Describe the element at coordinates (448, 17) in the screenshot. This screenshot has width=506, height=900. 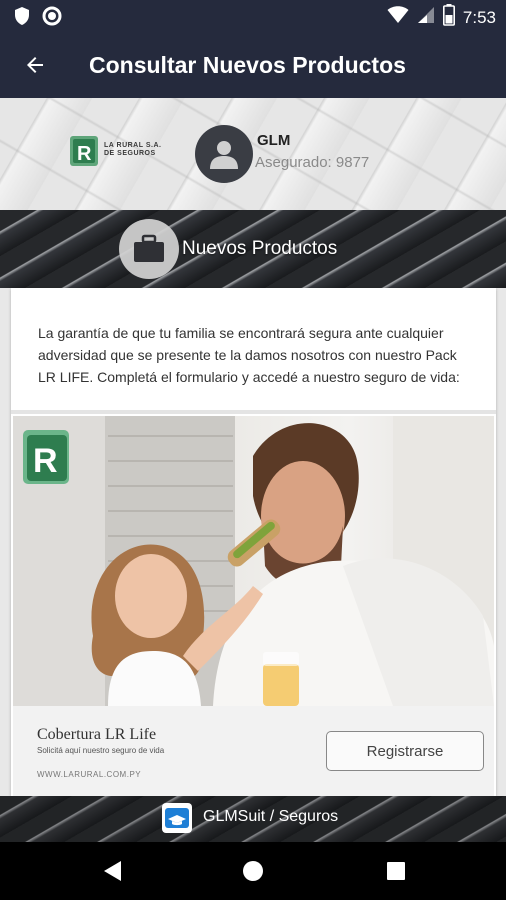
I see `battery-icon` at that location.